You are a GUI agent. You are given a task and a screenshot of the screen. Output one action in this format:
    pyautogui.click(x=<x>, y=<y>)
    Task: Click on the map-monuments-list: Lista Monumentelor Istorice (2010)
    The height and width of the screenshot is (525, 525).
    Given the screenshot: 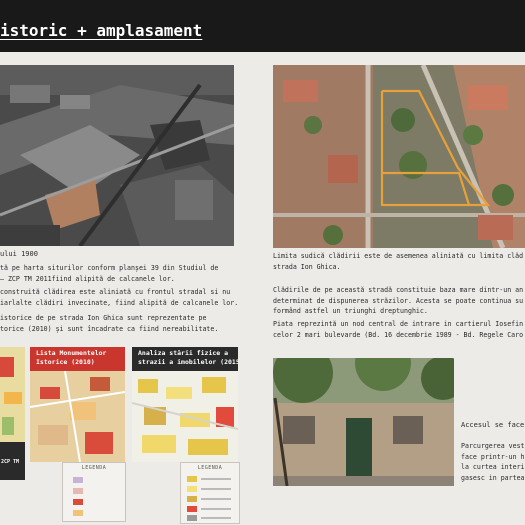 What is the action you would take?
    pyautogui.click(x=77, y=404)
    